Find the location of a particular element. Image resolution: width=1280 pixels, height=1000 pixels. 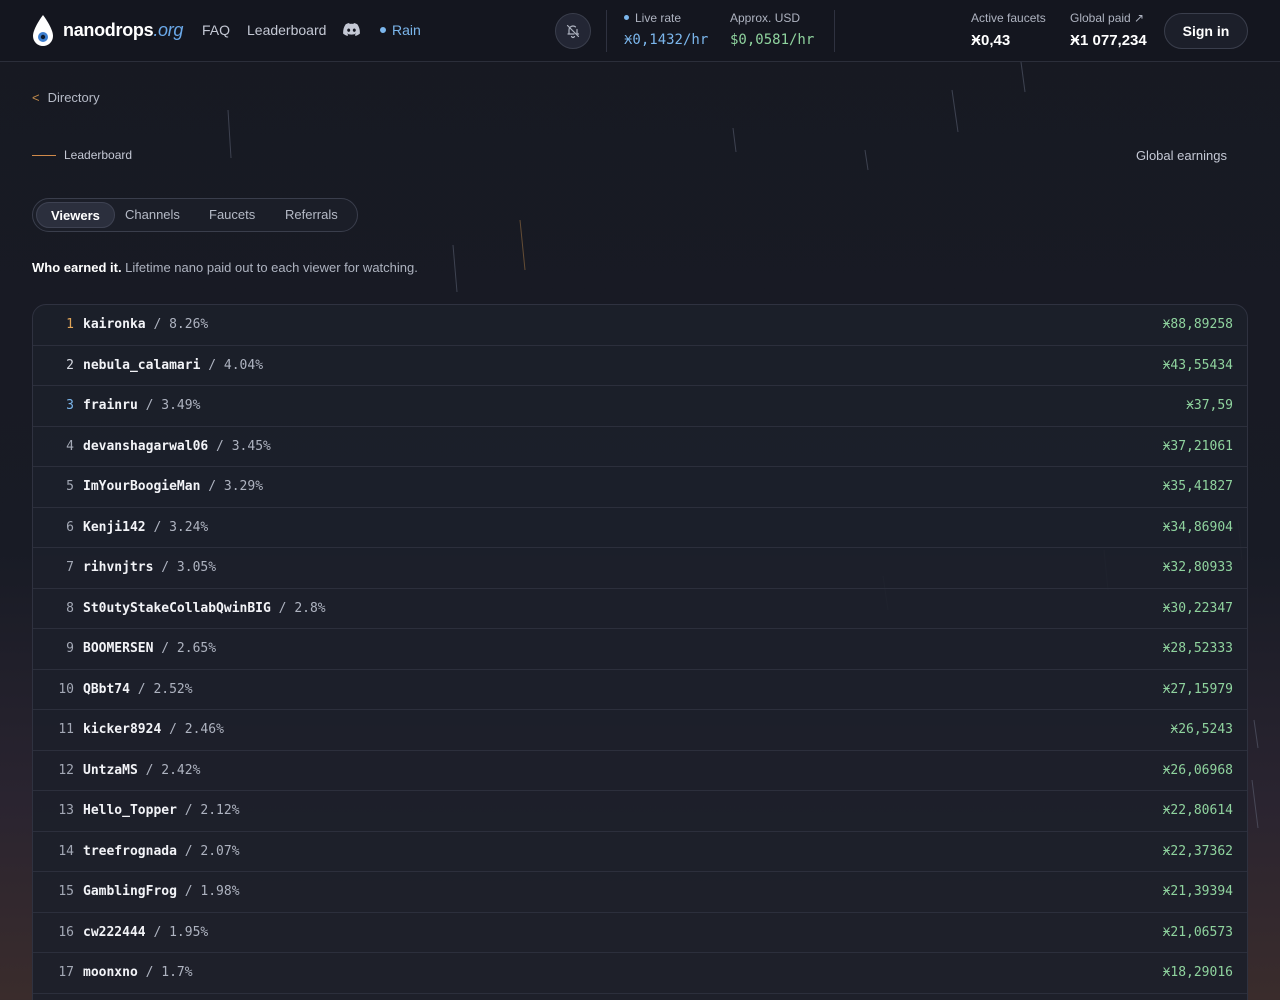

table-row: 4 devanshagarwal06 / 3.45% Ӿ37,21061 is located at coordinates (640, 447).